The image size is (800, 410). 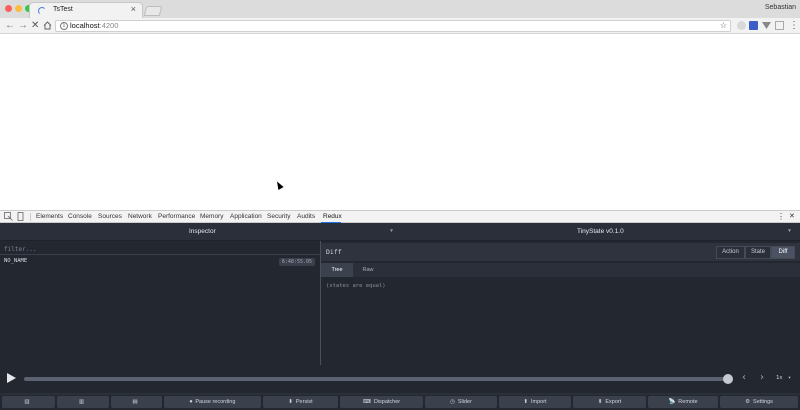 I want to click on action-list-pane: NO_NAME 6:48:55.05, so click(x=160, y=303).